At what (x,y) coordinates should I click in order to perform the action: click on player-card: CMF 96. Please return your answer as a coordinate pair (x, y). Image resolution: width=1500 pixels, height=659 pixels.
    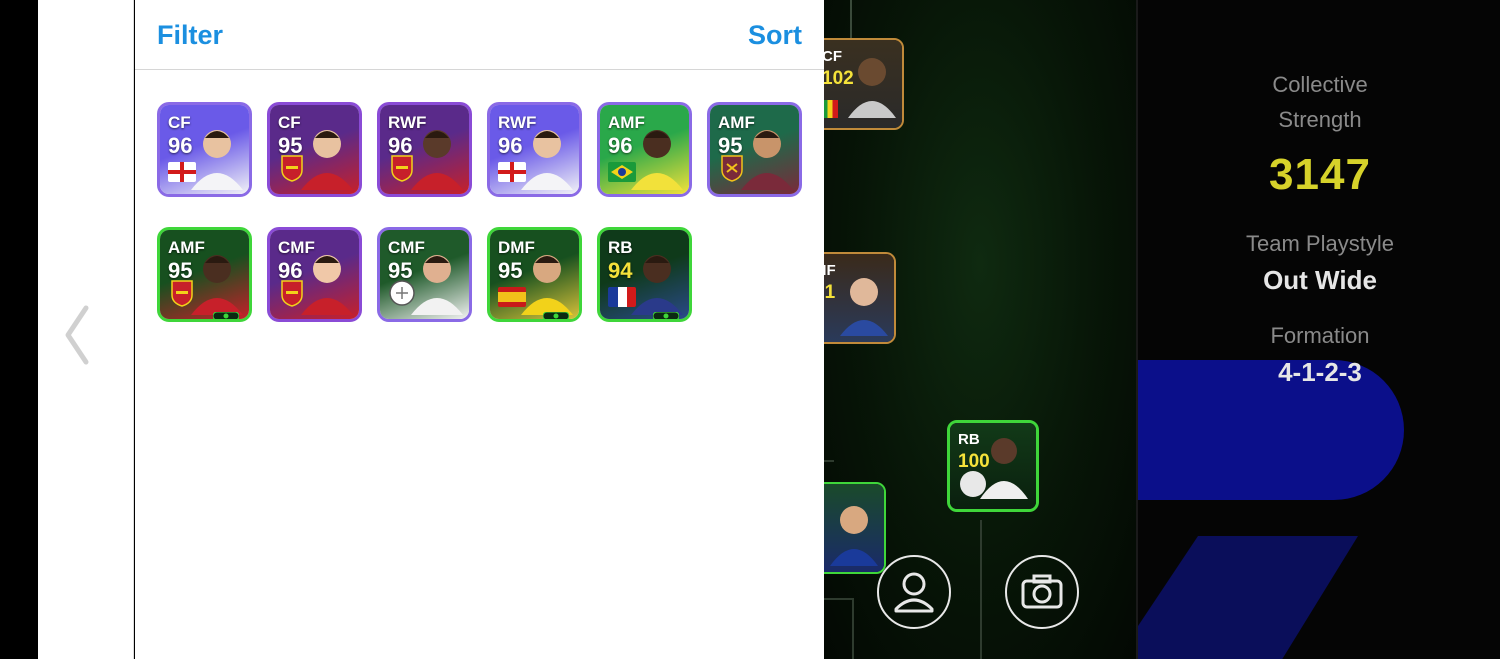
    Looking at the image, I should click on (314, 274).